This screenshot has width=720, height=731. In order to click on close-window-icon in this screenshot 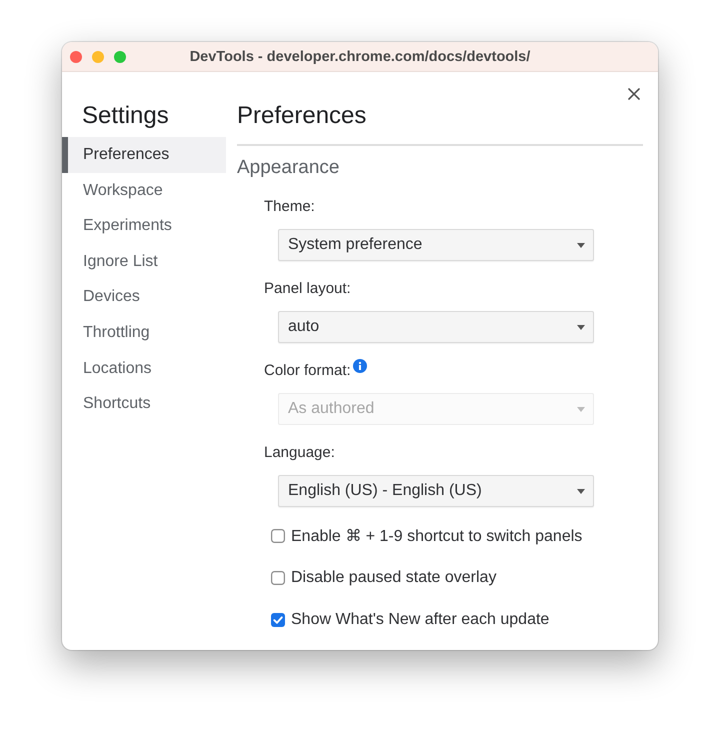, I will do `click(76, 56)`.